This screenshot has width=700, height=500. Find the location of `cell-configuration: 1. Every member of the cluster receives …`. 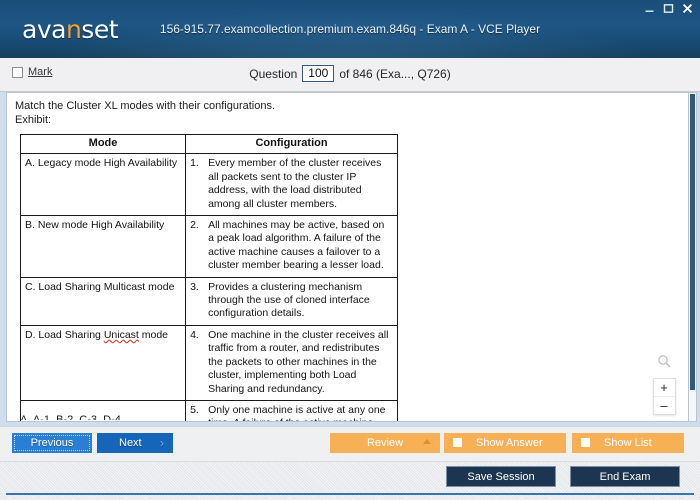

cell-configuration: 1. Every member of the cluster receives … is located at coordinates (291, 185).